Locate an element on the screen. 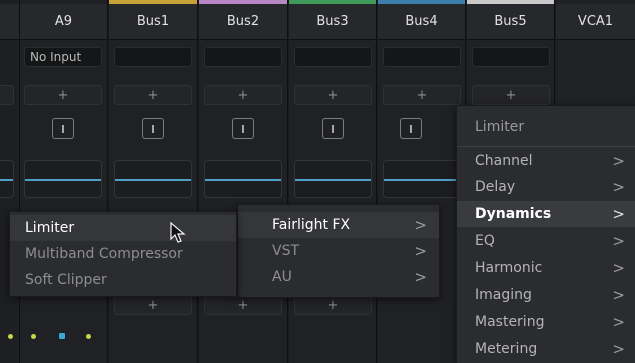 The height and width of the screenshot is (363, 635). channel-name-bus4: Bus4 is located at coordinates (421, 22).